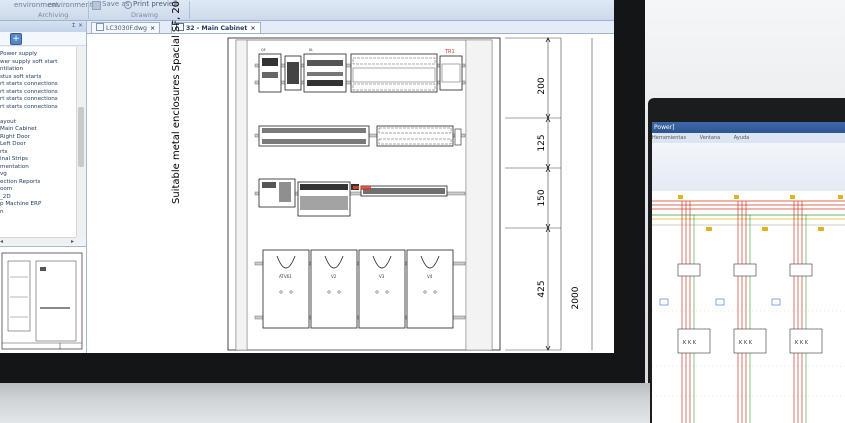 The width and height of the screenshot is (845, 423). I want to click on group-label-drawing: Drawing, so click(145, 15).